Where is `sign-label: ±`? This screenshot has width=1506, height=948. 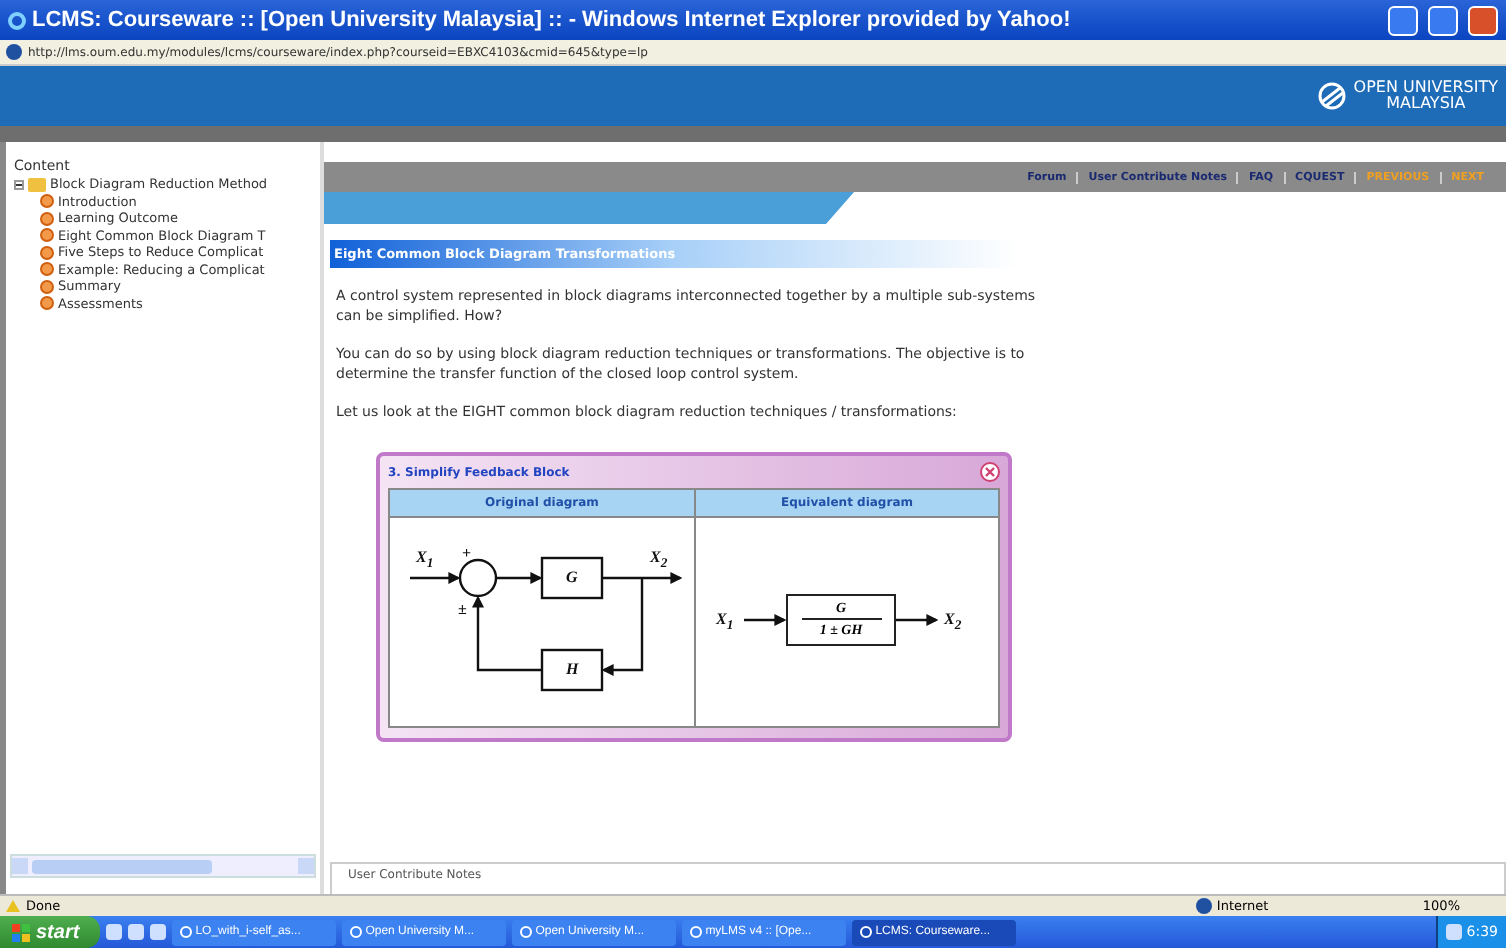 sign-label: ± is located at coordinates (462, 609).